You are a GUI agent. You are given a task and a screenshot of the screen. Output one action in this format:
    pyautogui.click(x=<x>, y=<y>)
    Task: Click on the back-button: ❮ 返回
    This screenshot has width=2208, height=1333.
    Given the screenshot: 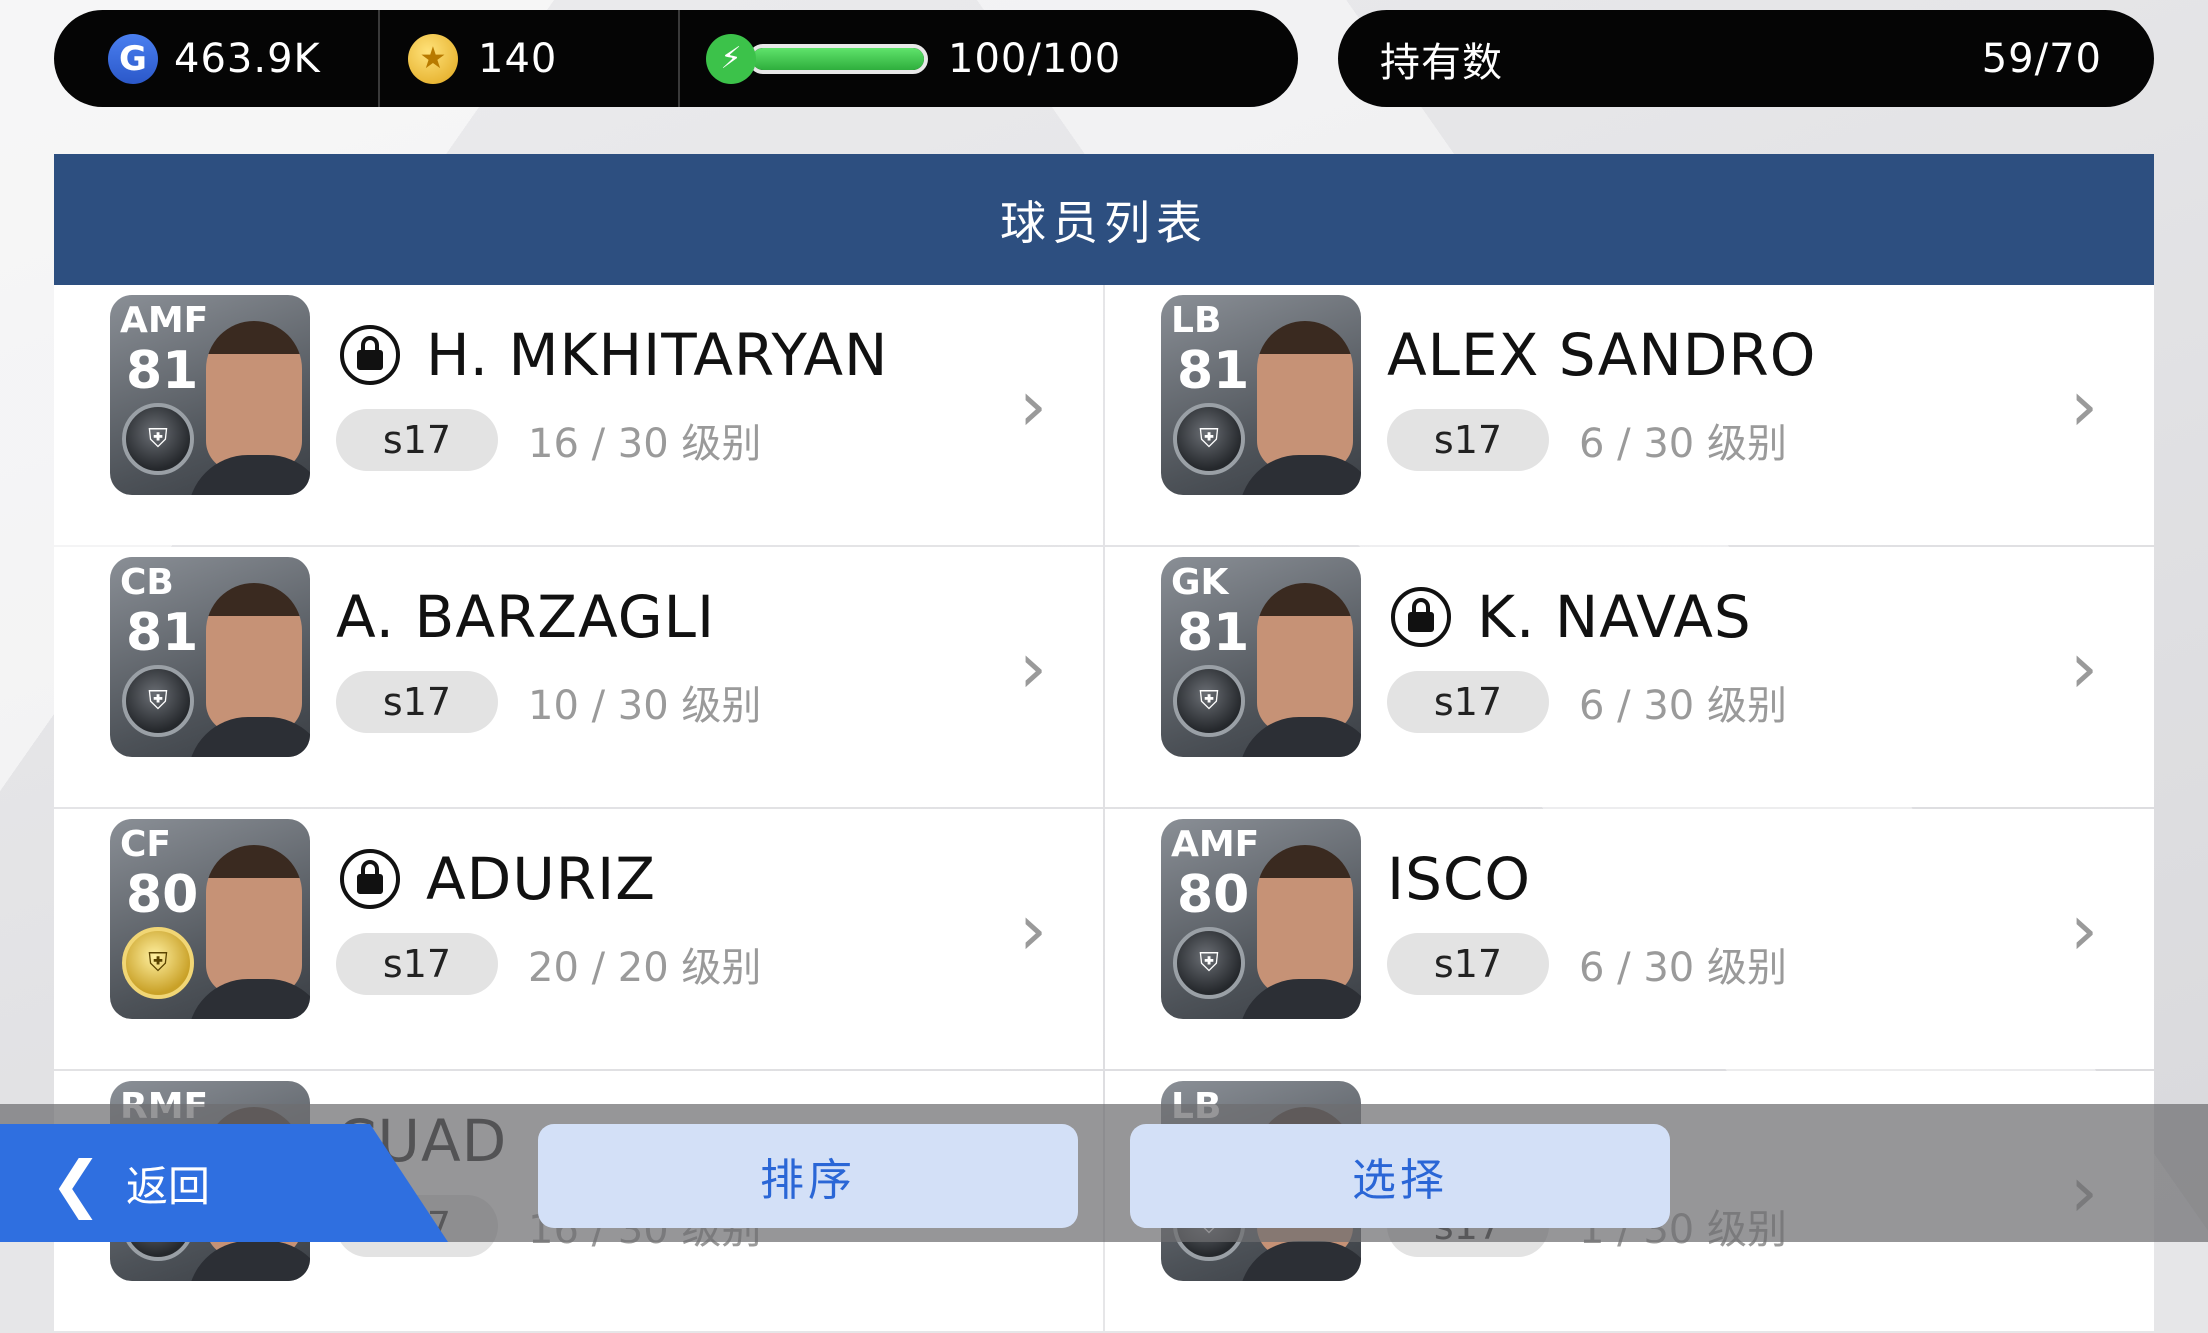 What is the action you would take?
    pyautogui.click(x=224, y=1183)
    